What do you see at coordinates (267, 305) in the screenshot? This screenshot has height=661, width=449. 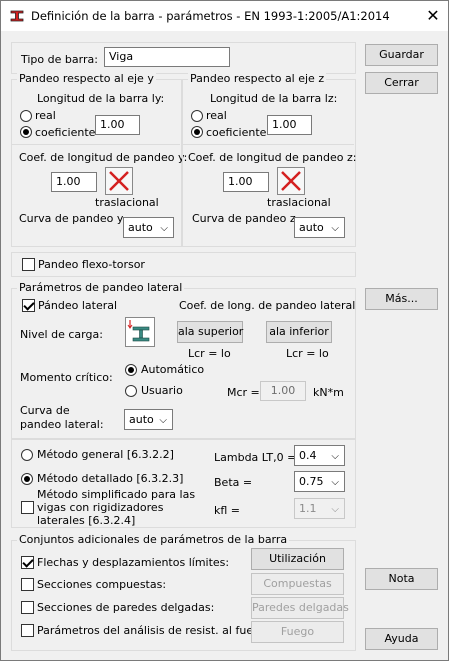 I see `lateral-coef-title: Coef. de long. de pandeo lateral` at bounding box center [267, 305].